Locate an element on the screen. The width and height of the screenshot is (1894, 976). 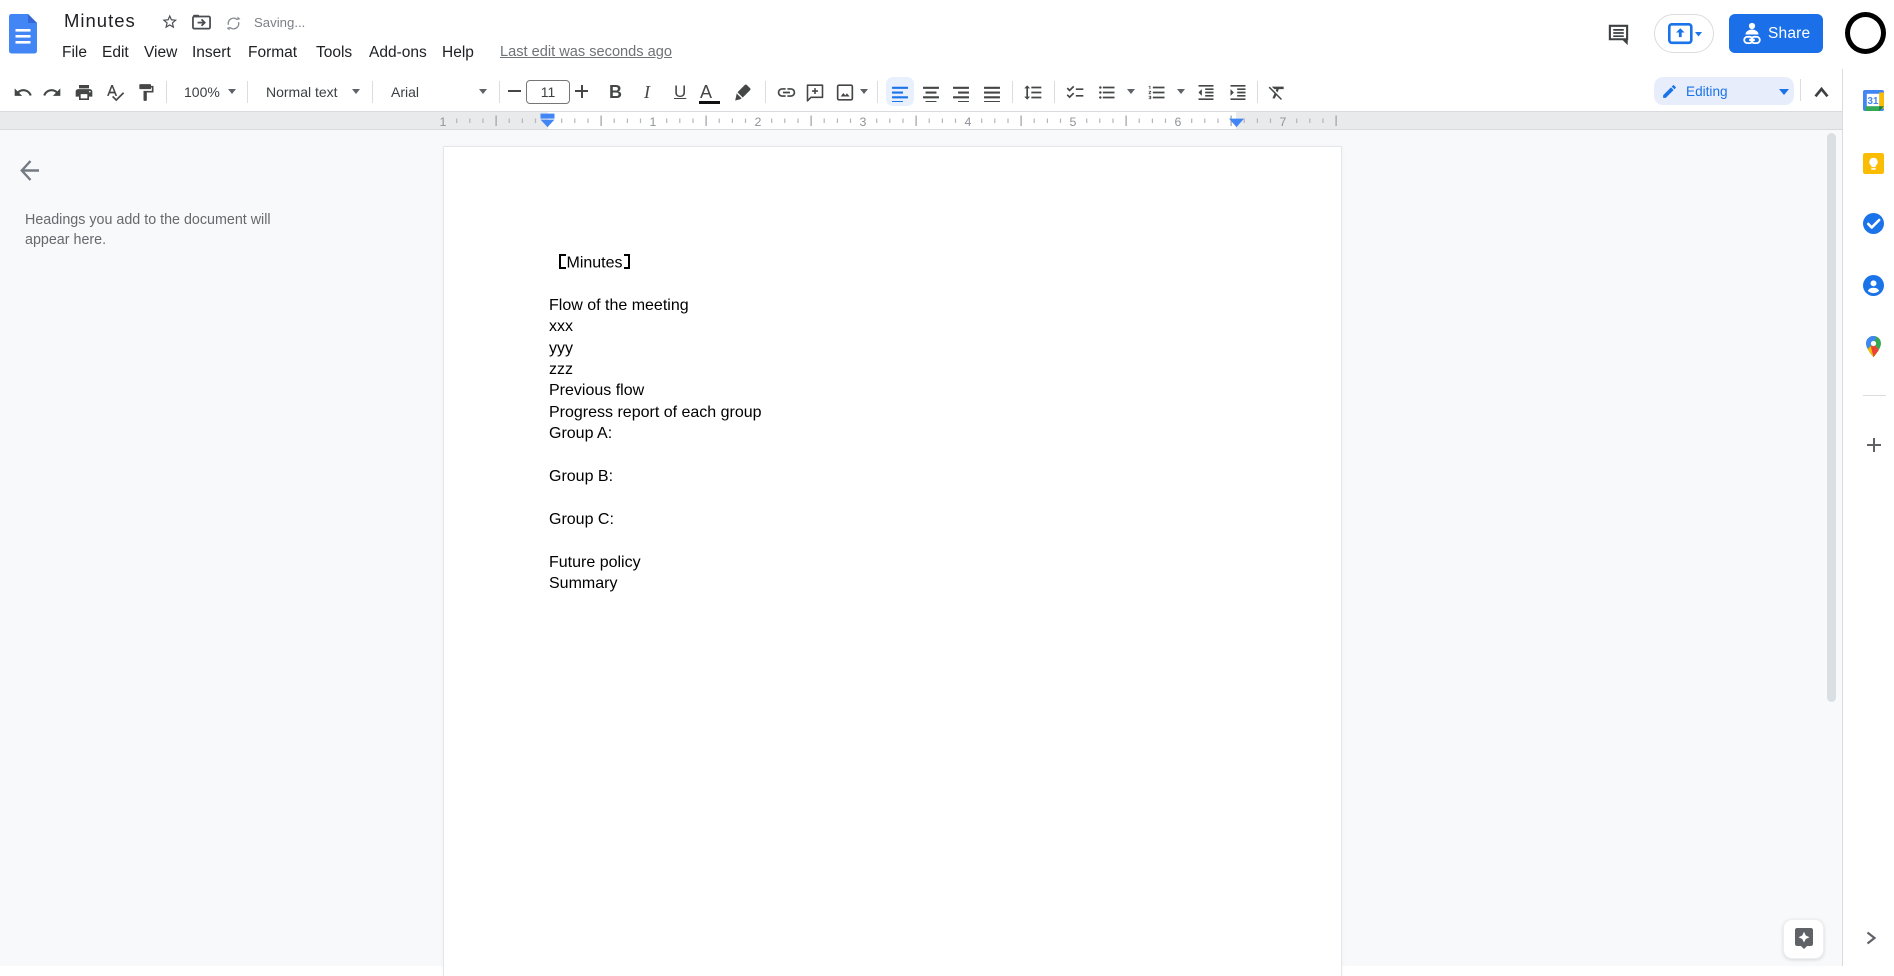
svg-text: 6 is located at coordinates (1178, 122).